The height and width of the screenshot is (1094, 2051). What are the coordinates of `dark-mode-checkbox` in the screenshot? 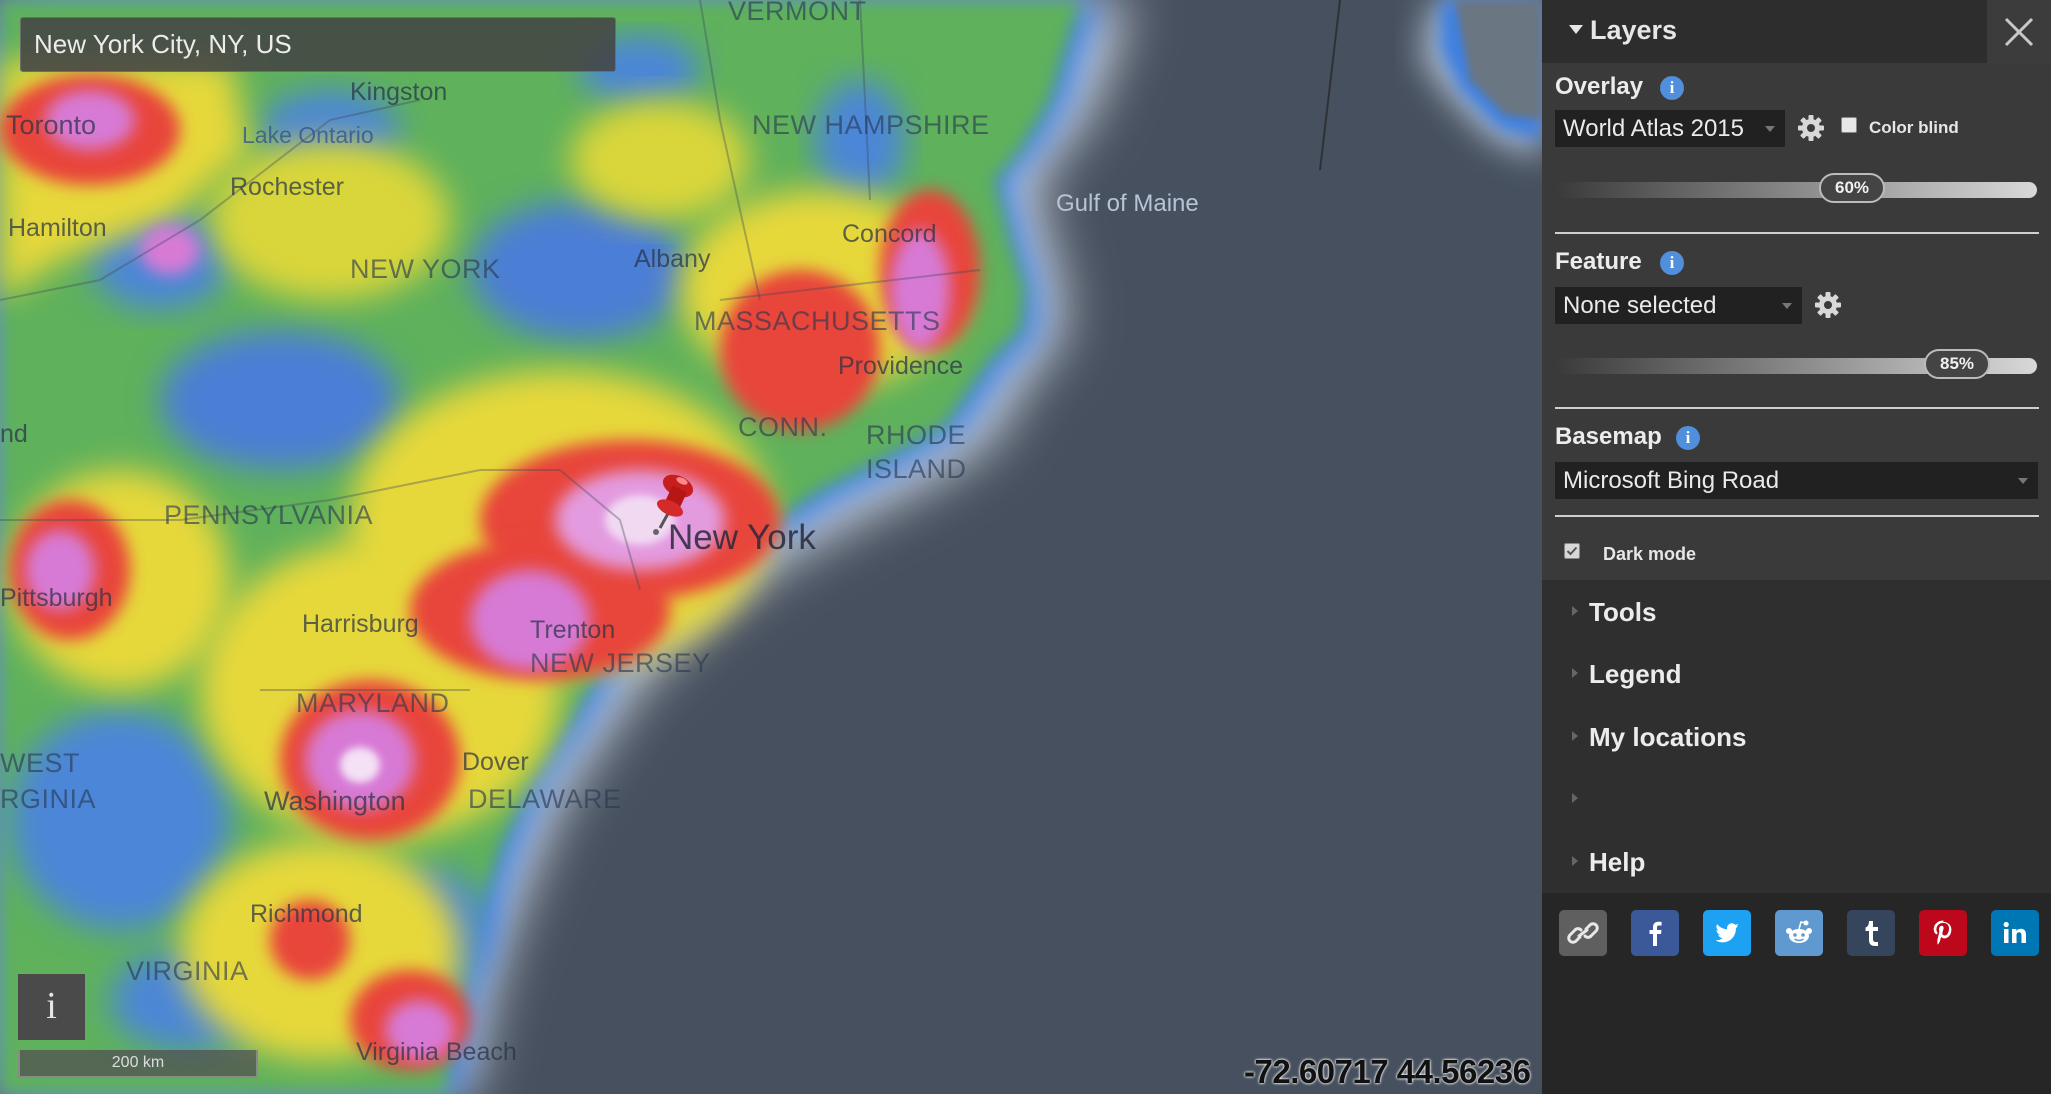 It's located at (1572, 551).